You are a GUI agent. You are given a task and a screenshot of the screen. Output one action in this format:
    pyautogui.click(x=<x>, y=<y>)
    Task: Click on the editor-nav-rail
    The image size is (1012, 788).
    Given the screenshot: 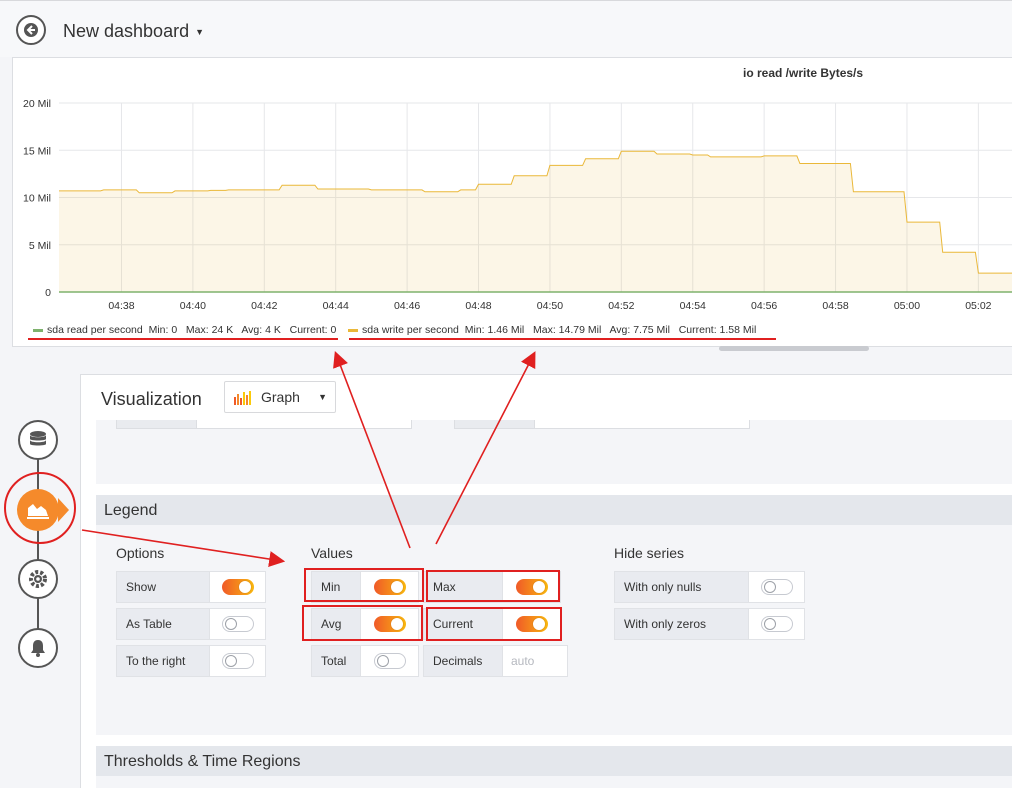 What is the action you would take?
    pyautogui.click(x=40, y=578)
    